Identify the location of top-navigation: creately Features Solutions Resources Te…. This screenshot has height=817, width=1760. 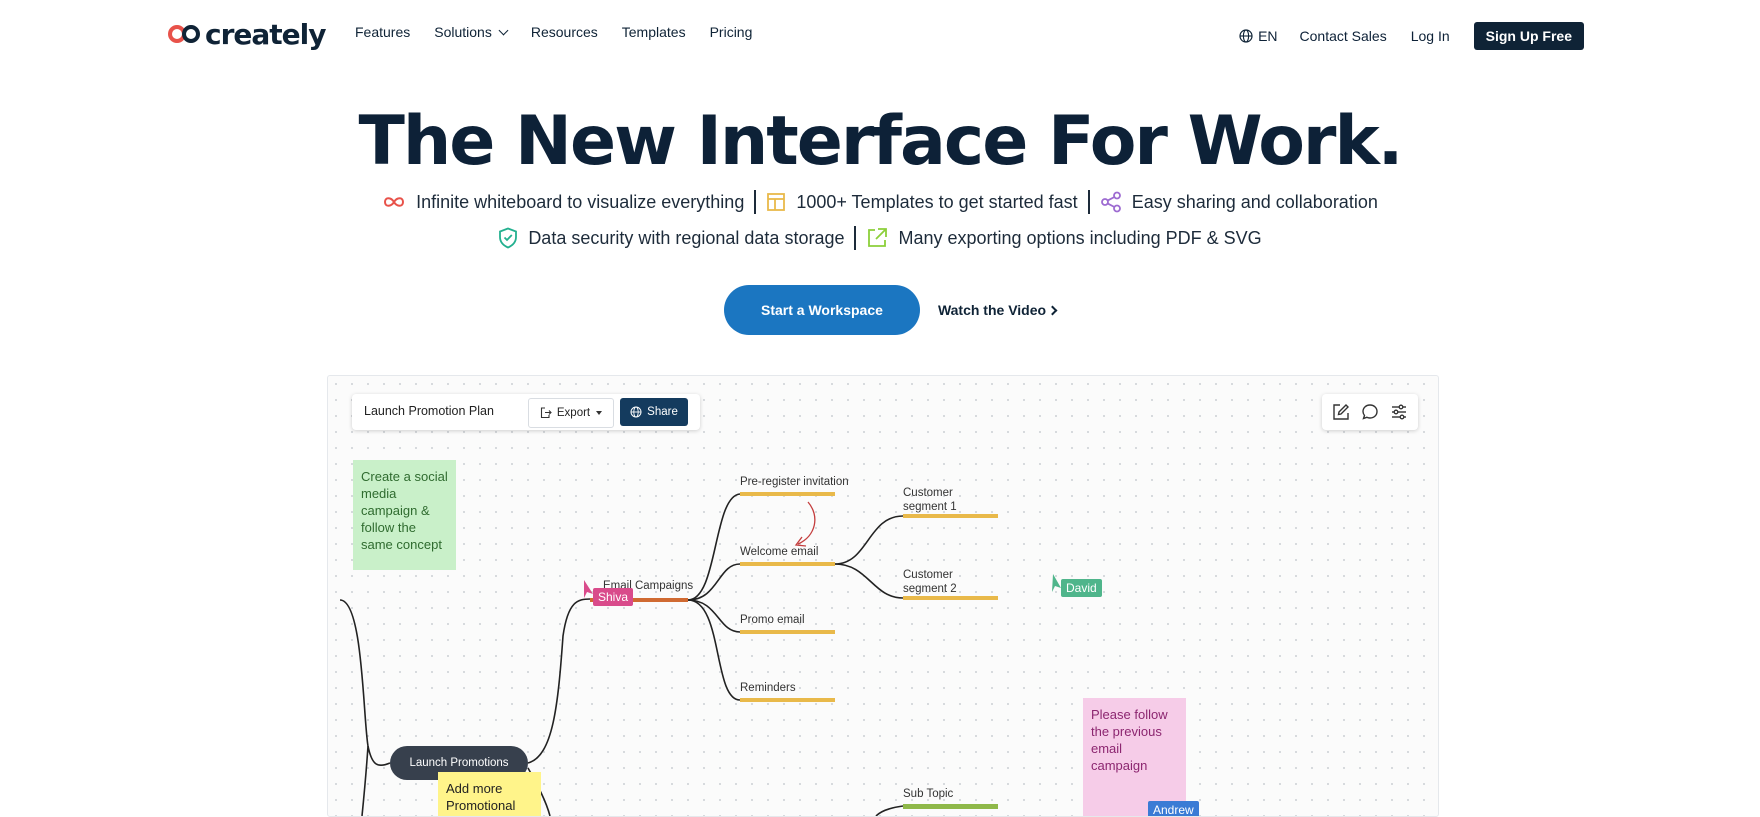
(880, 36).